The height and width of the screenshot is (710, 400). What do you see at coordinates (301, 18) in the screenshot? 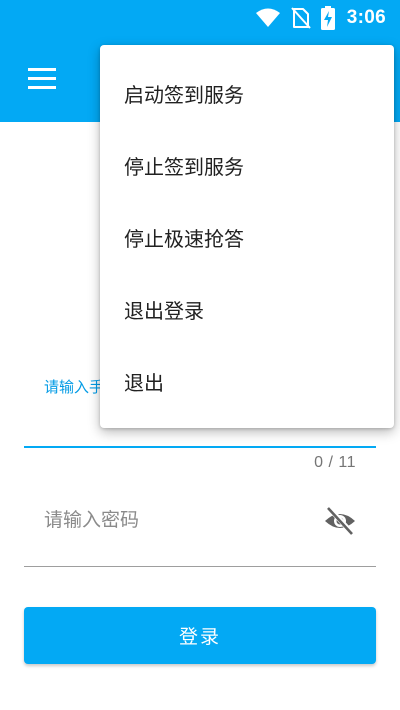
I see `no-sim-icon` at bounding box center [301, 18].